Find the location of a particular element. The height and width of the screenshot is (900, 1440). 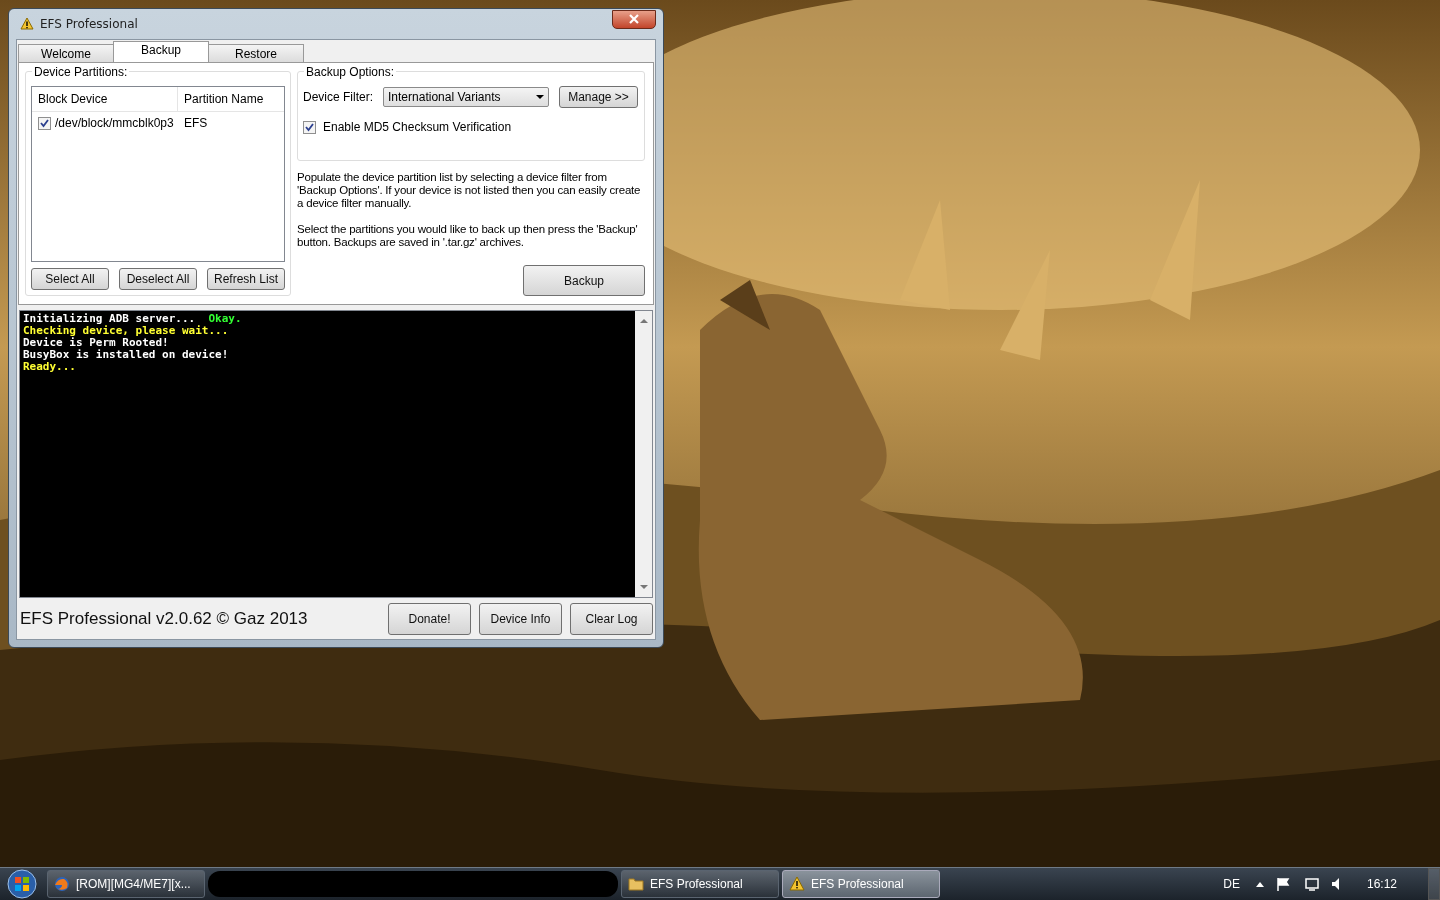

log-line: BusyBox is installed on device! is located at coordinates (126, 355).